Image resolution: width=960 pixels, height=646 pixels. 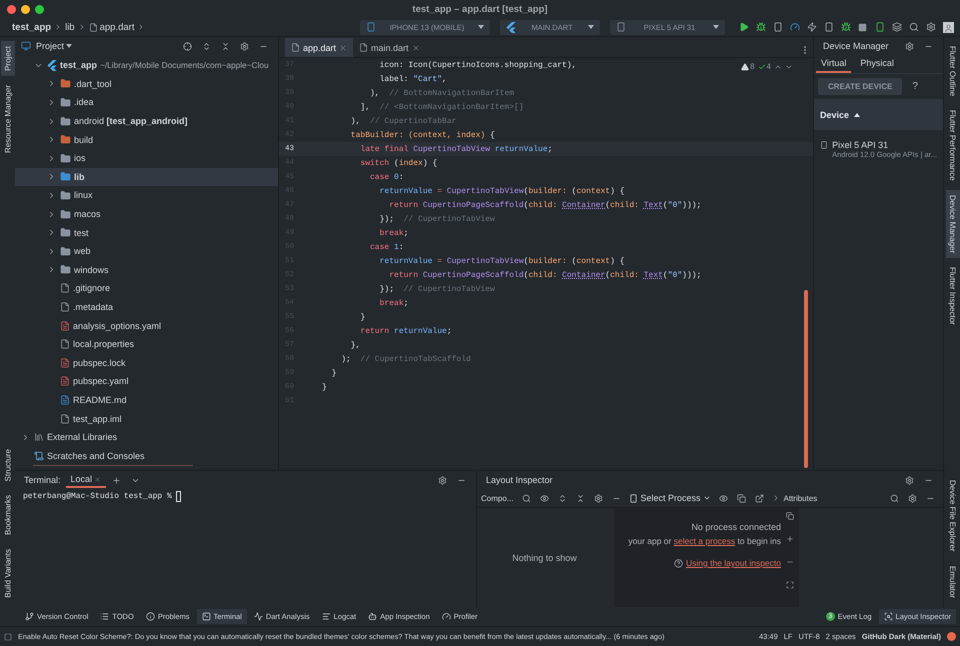 I want to click on tool-window-tab: Device Manager, so click(x=953, y=224).